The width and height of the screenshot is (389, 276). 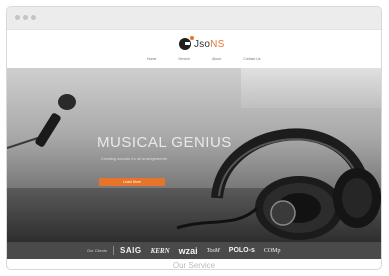 What do you see at coordinates (194, 18) in the screenshot?
I see `browser-bar` at bounding box center [194, 18].